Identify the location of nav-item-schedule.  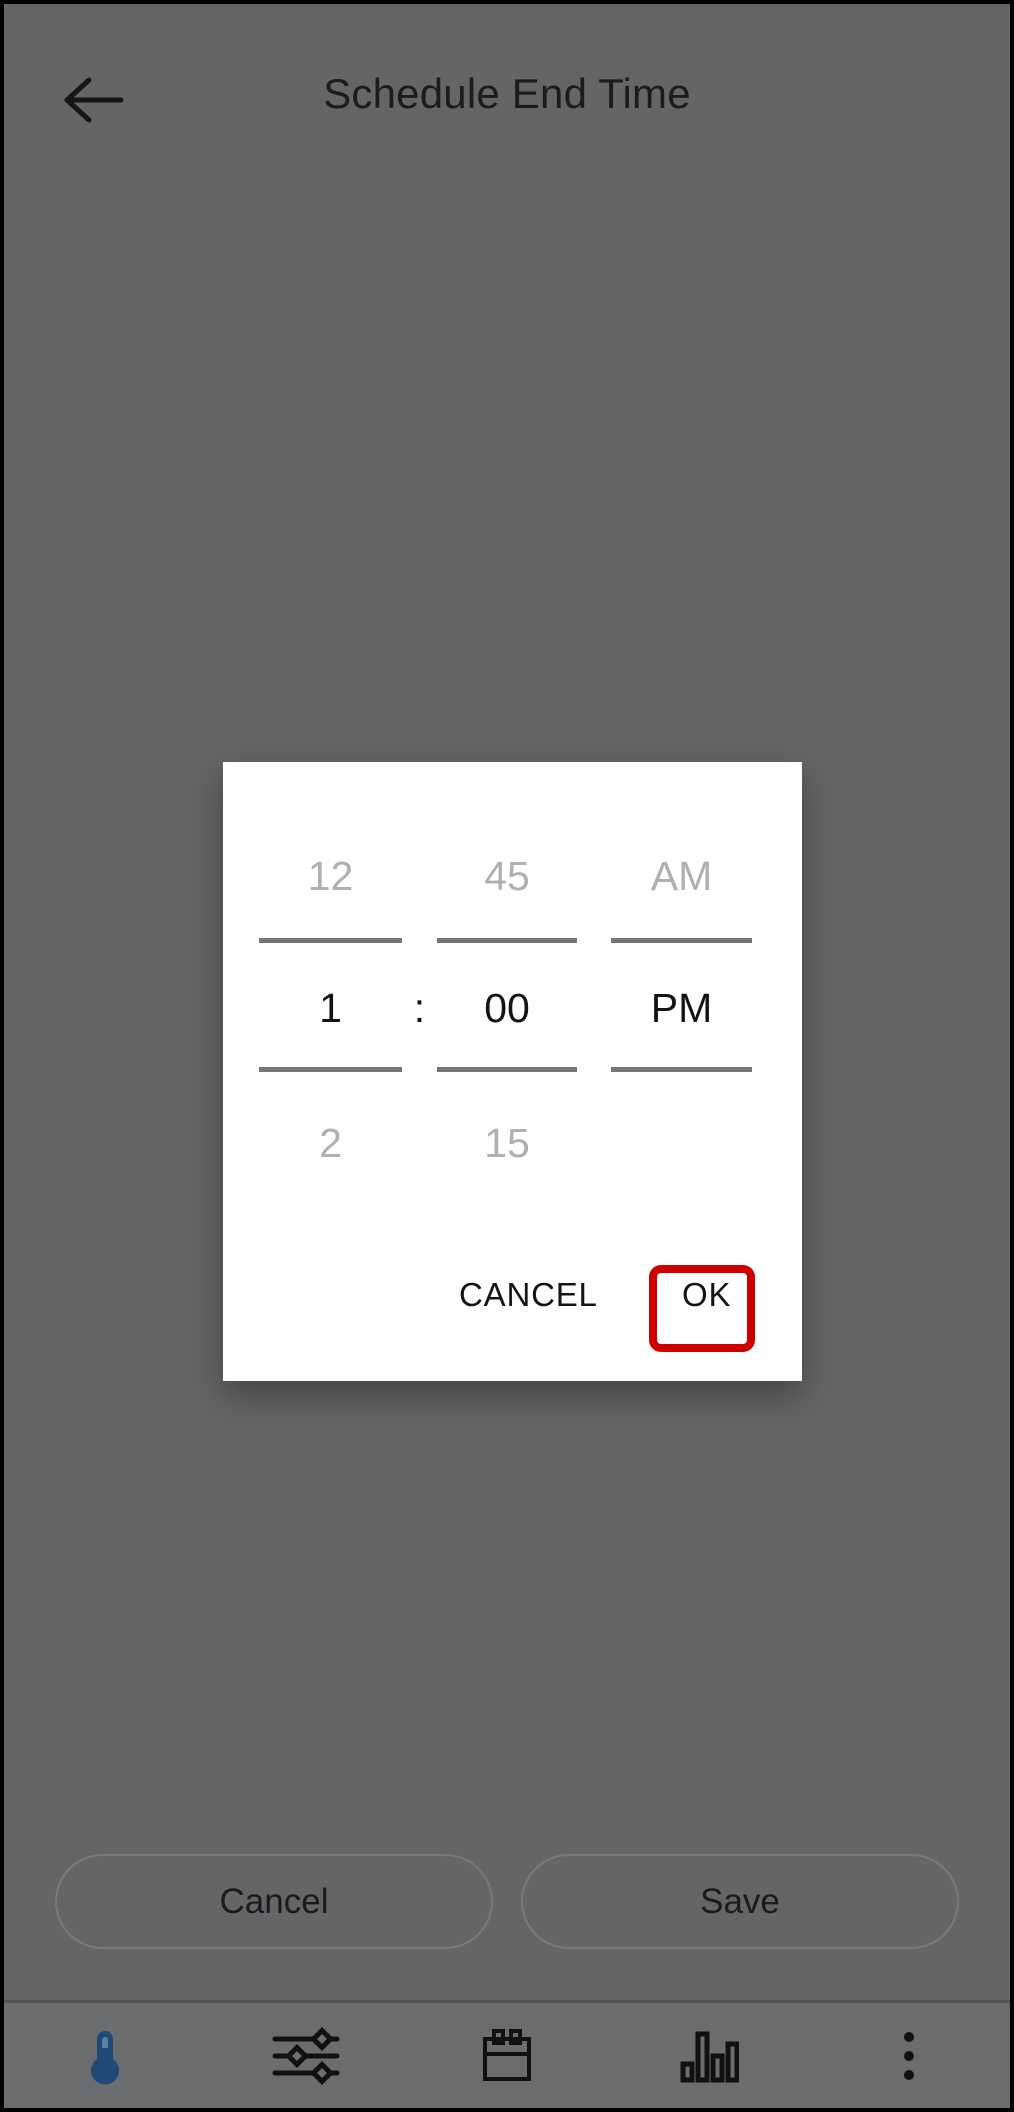
(506, 2055).